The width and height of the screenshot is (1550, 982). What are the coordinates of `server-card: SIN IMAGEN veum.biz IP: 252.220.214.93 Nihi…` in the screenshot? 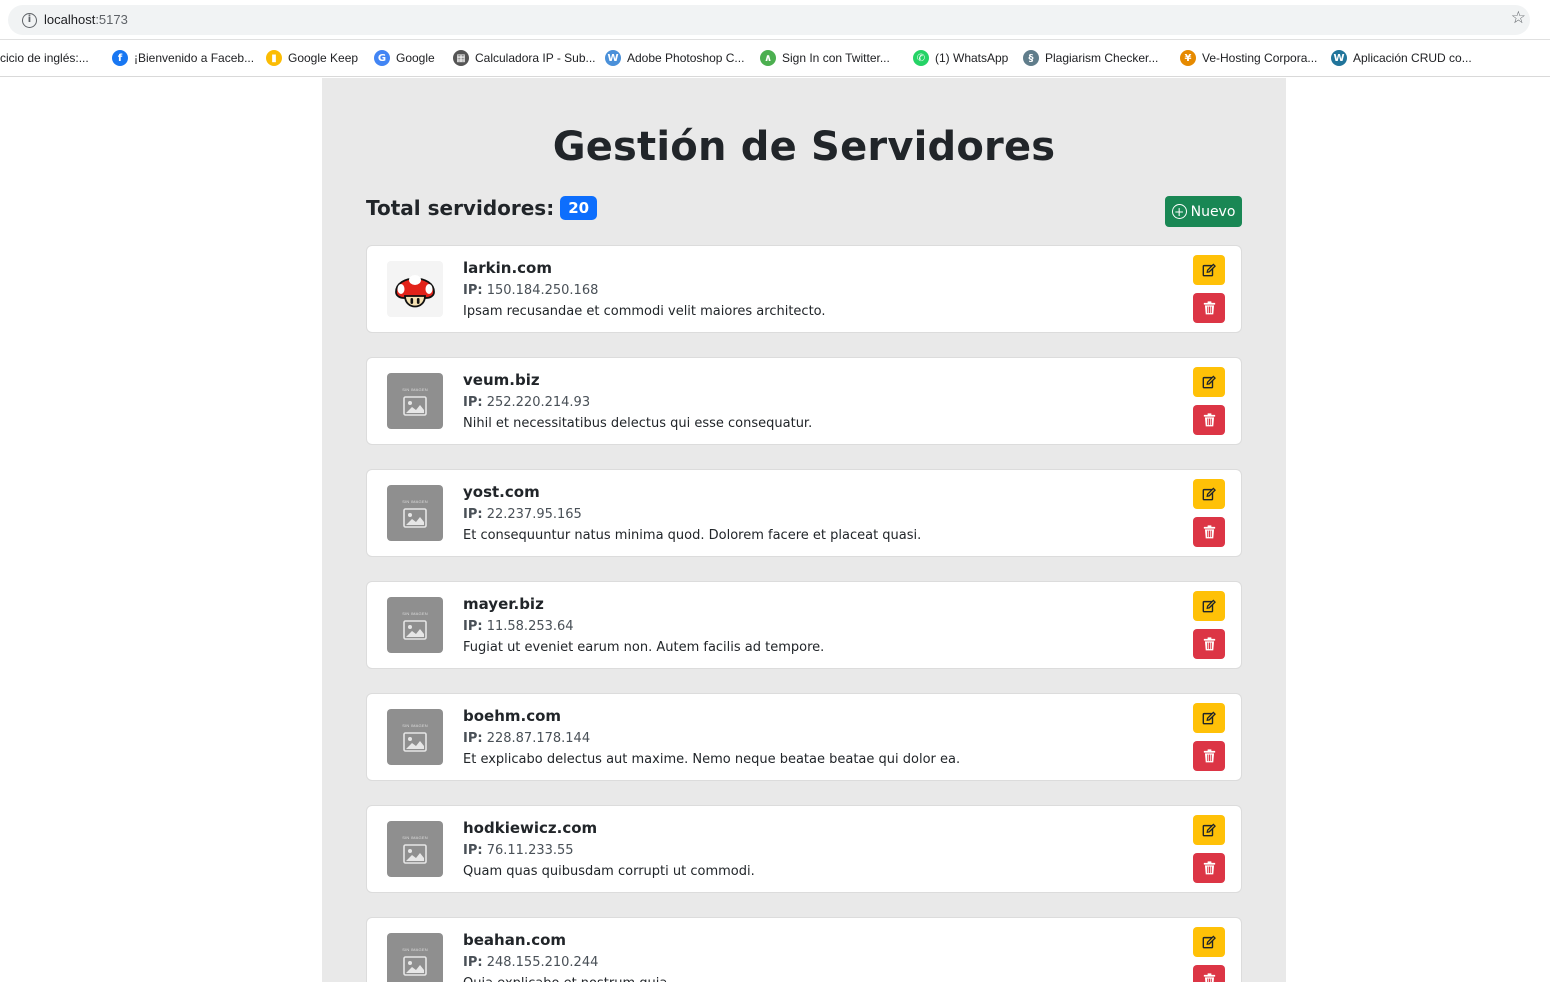 It's located at (804, 401).